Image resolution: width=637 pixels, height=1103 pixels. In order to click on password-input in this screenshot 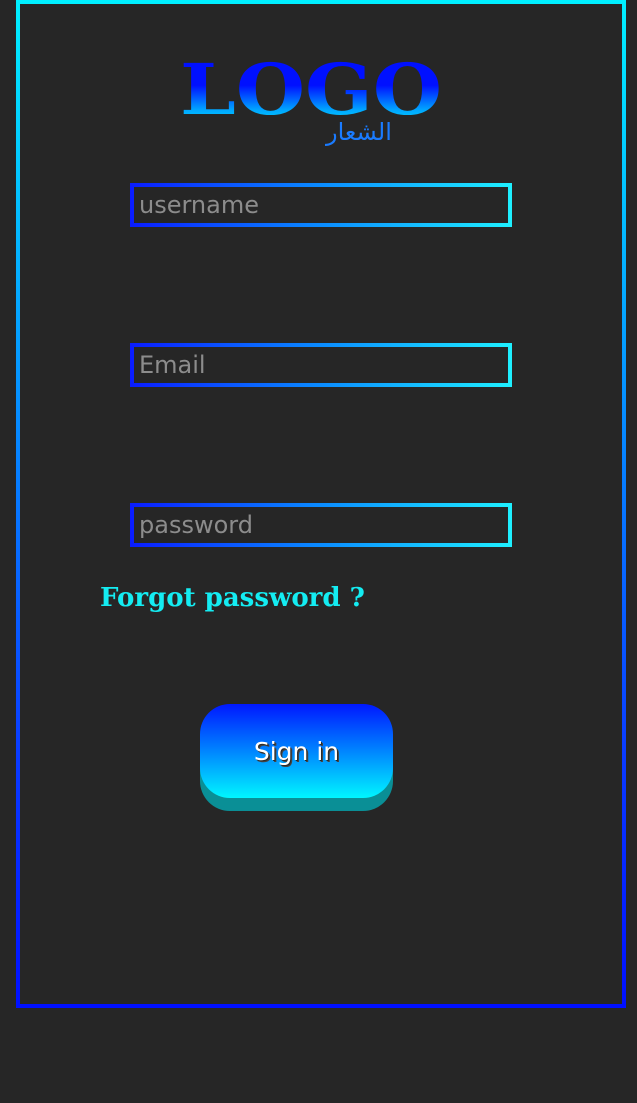, I will do `click(321, 525)`.